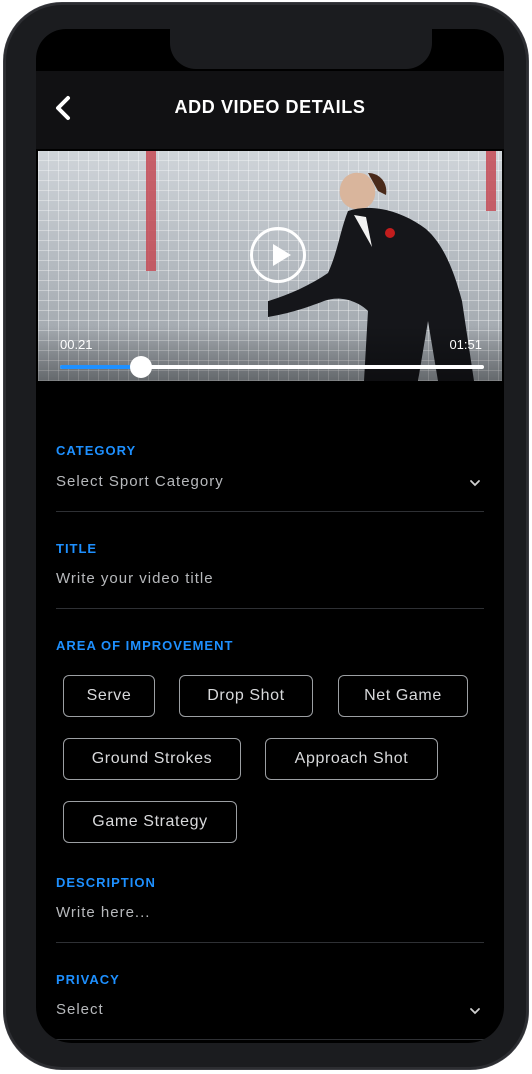 This screenshot has width=532, height=1074. I want to click on play-button, so click(278, 255).